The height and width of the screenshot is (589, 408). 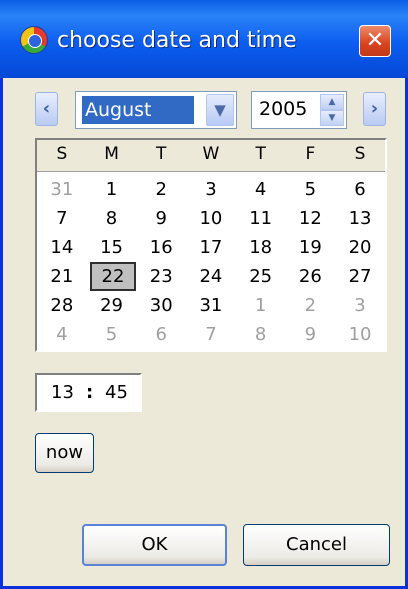 I want to click on calendar-day: 18, so click(x=261, y=247).